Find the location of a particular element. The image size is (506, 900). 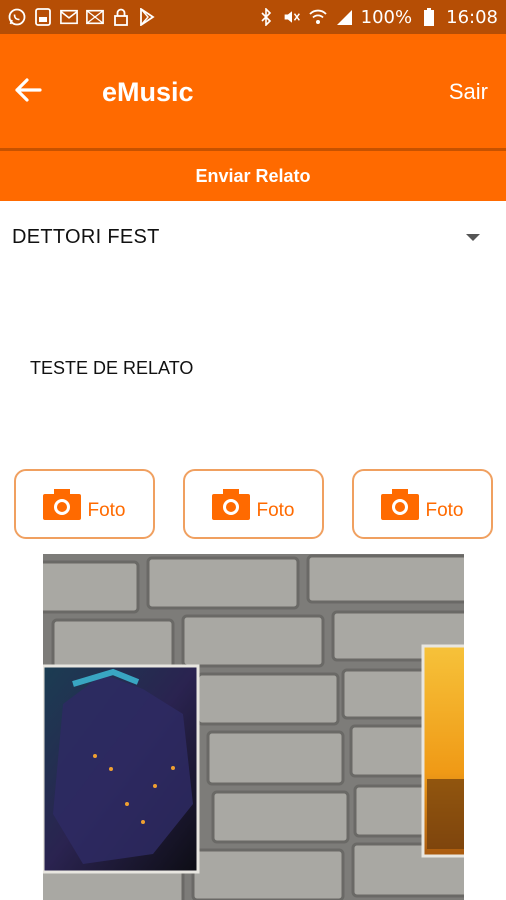

signal-icon is located at coordinates (344, 17).